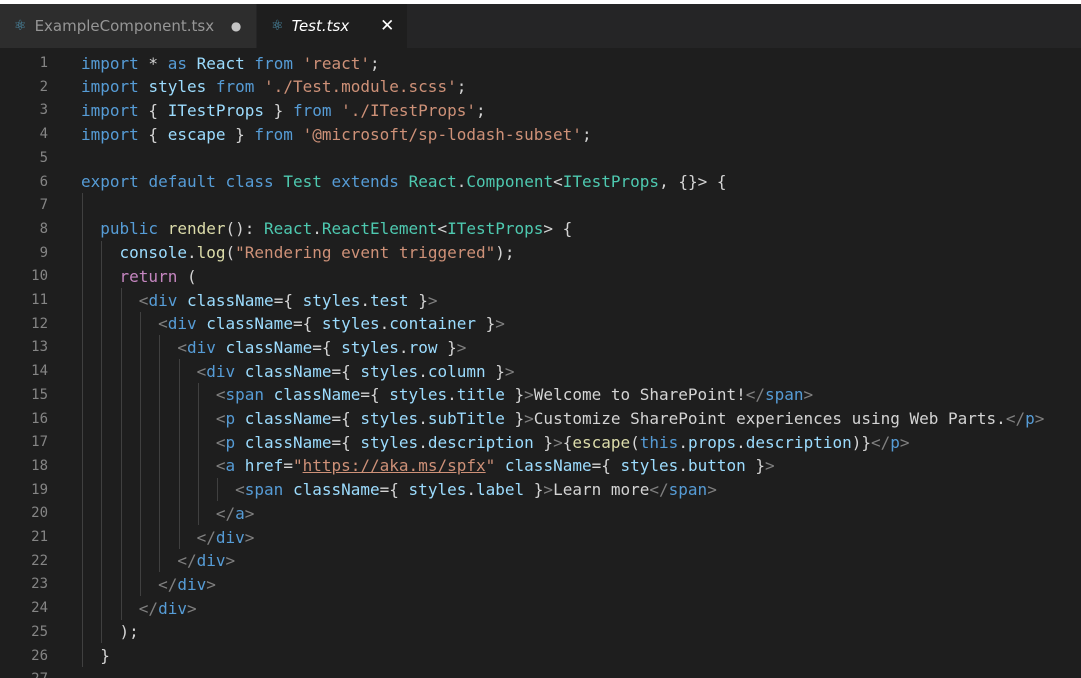 The width and height of the screenshot is (1081, 678). What do you see at coordinates (456, 371) in the screenshot?
I see `code-token: column` at bounding box center [456, 371].